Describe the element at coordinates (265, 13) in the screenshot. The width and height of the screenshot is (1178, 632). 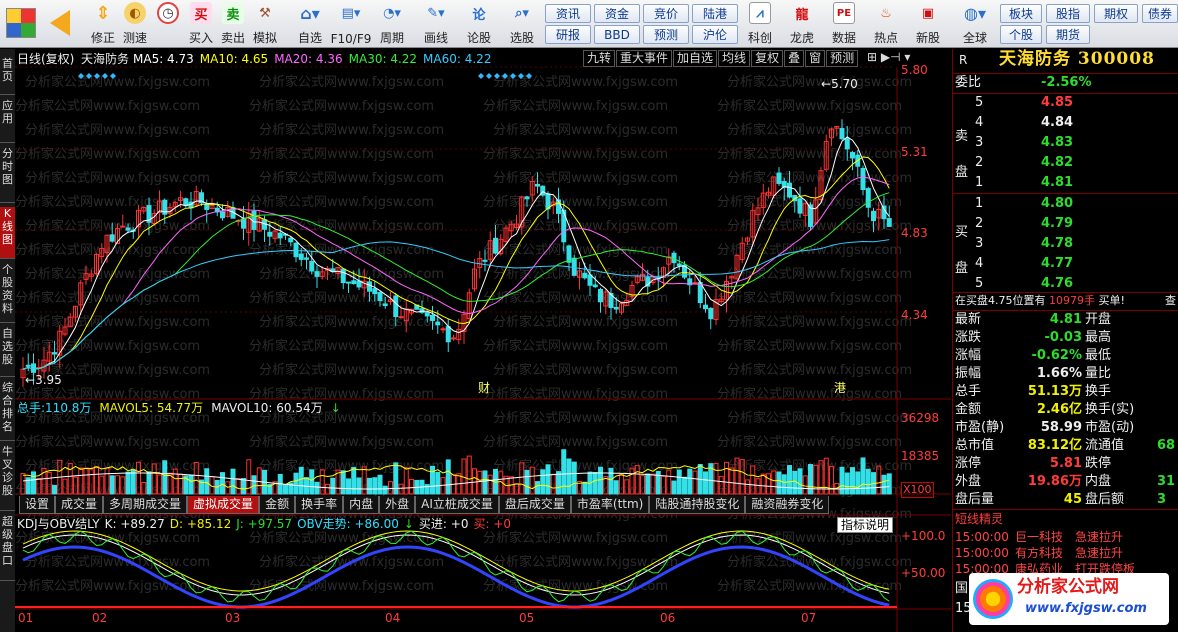
I see `hammer-icon: ⚒` at that location.